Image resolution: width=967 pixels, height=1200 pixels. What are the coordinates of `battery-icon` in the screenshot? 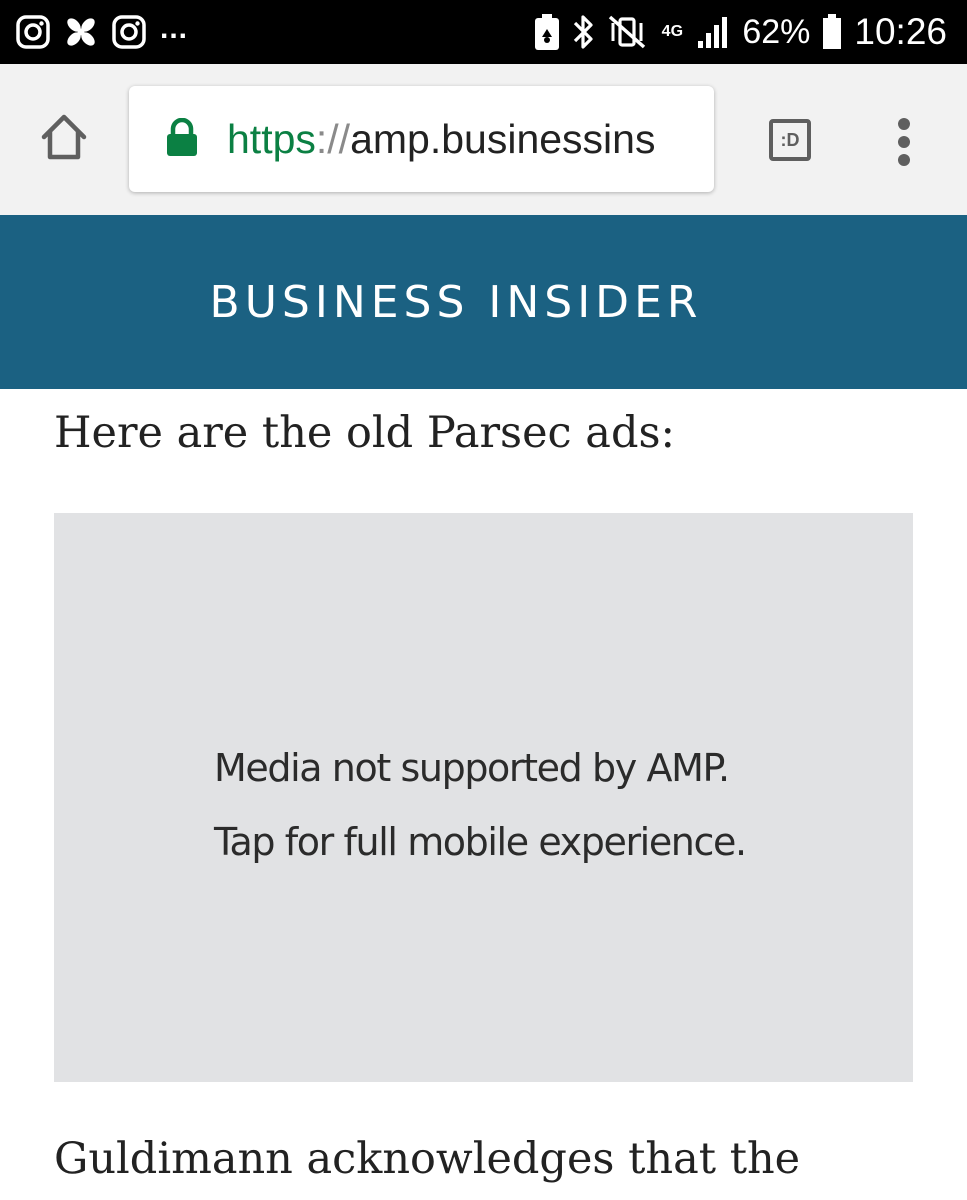 It's located at (832, 32).